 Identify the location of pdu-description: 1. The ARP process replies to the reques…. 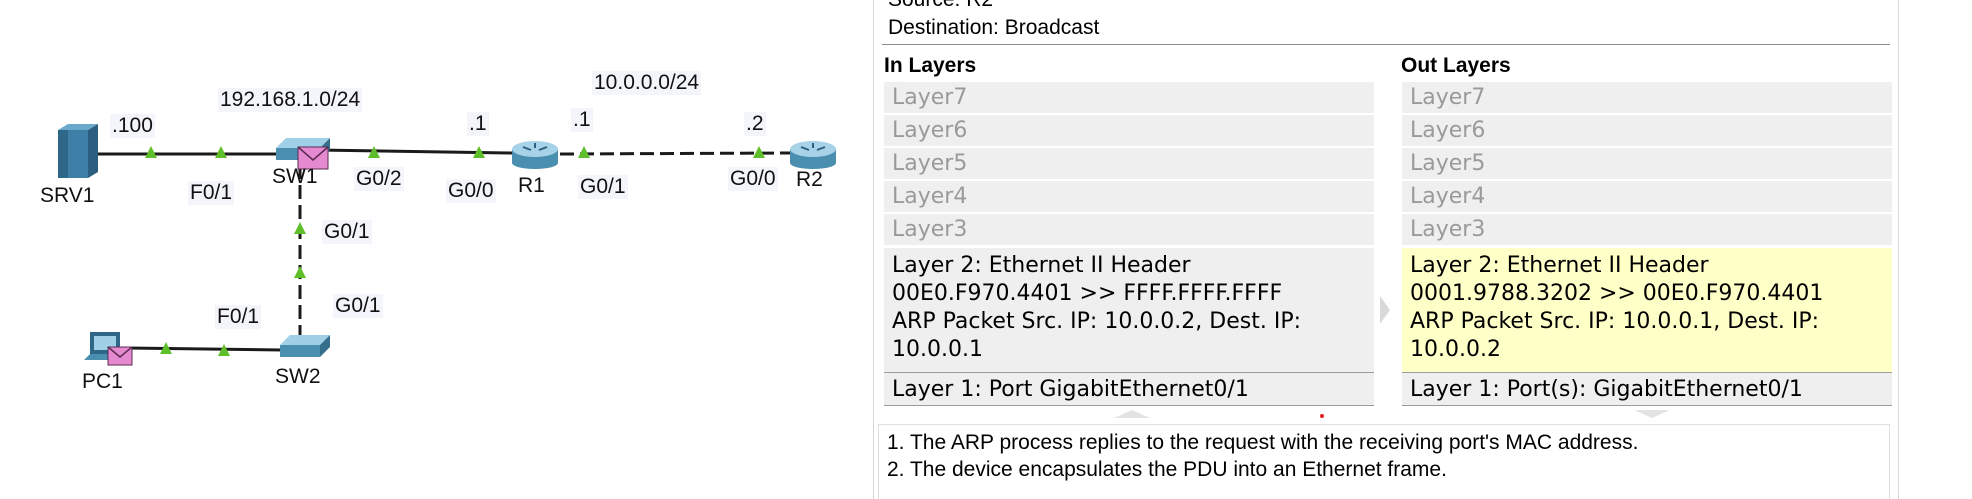
(1384, 461).